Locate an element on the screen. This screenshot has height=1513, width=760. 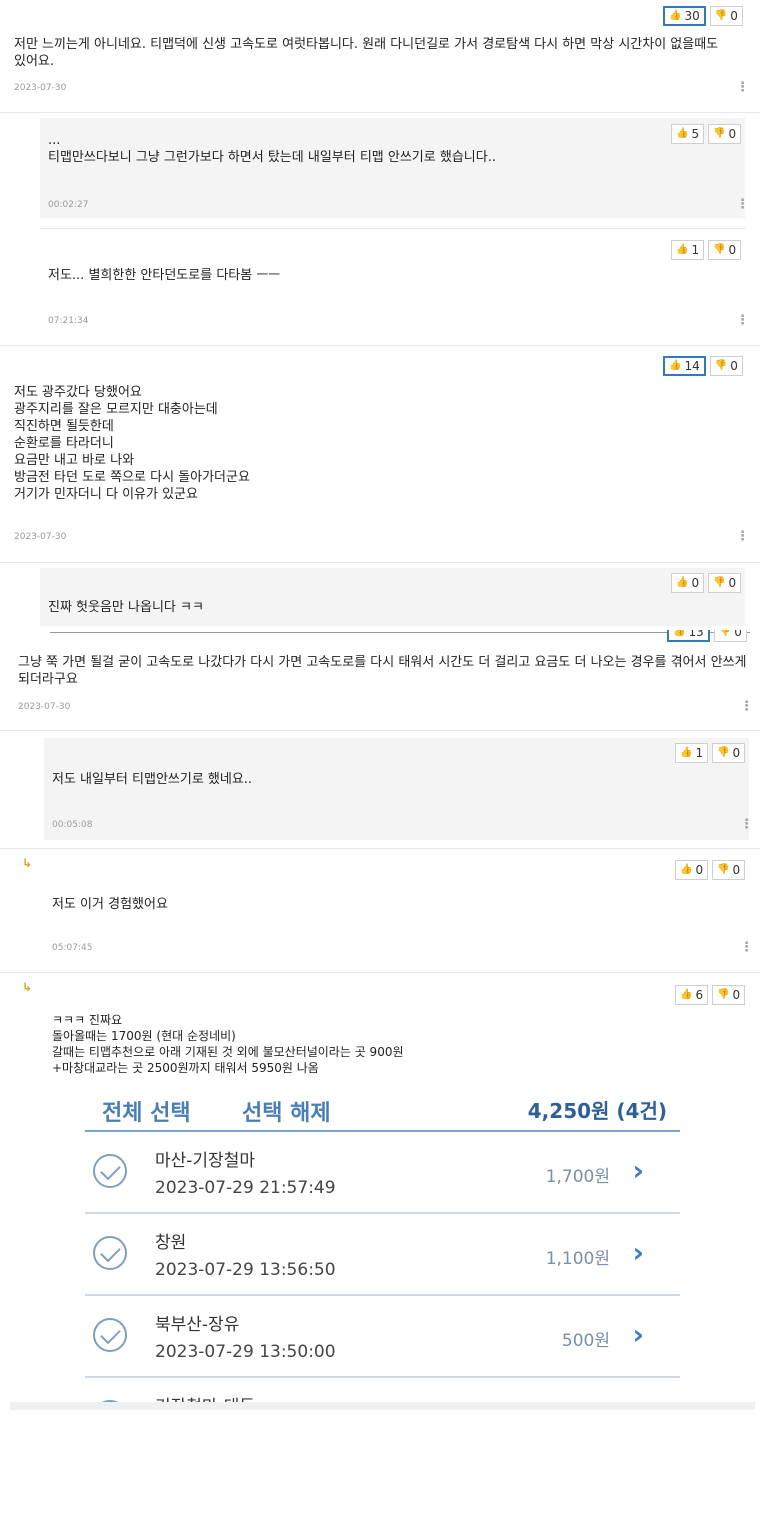
upvote-button: 👍 6 is located at coordinates (692, 995).